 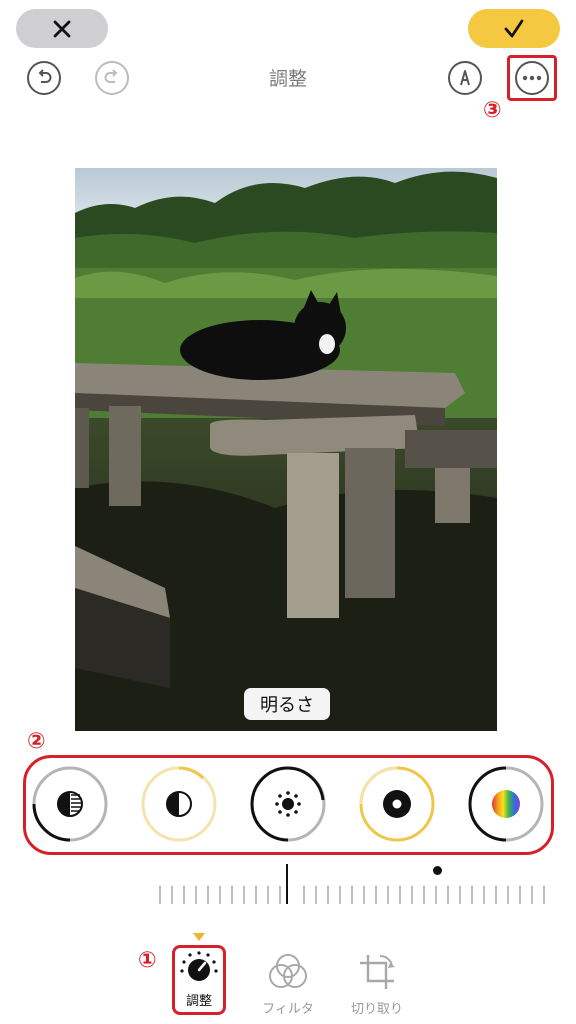 I want to click on tool-black-point, so click(x=397, y=804).